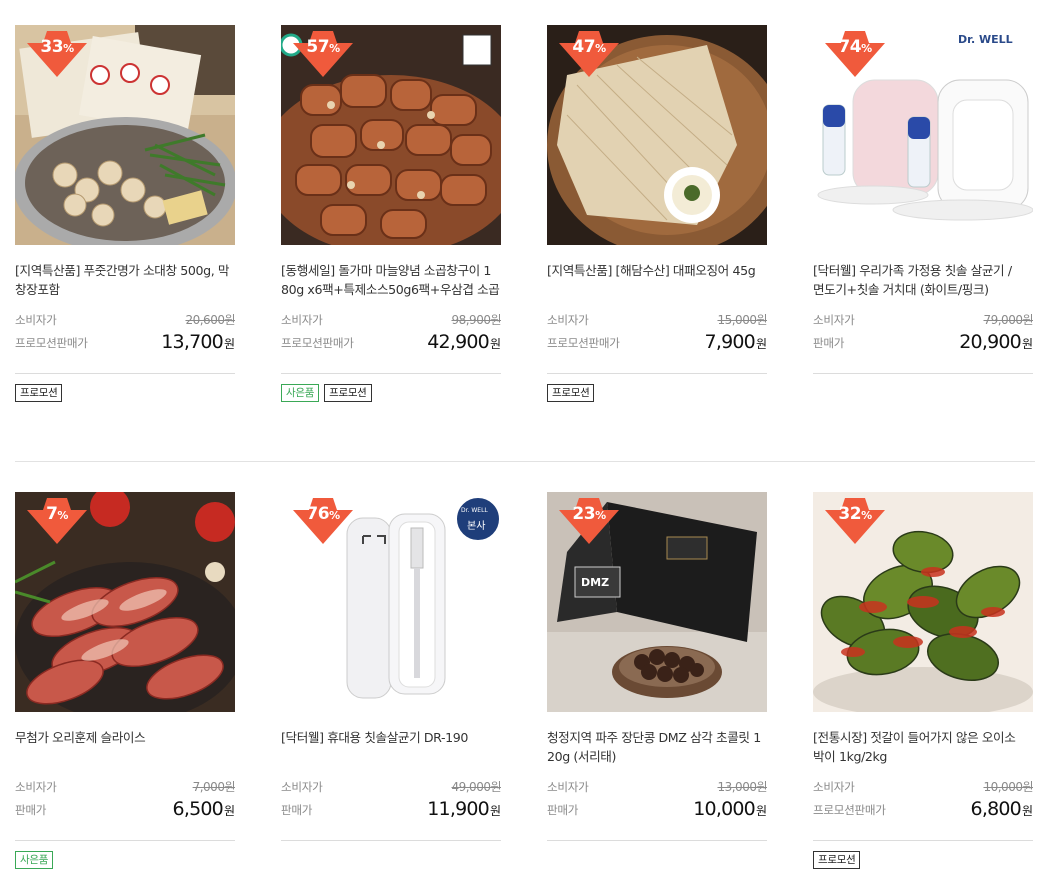 This screenshot has height=889, width=1052. What do you see at coordinates (924, 747) in the screenshot?
I see `product-title: [전통시장] 젓갈이 들어가지 않은 오이소 박이 1kg/2kg` at bounding box center [924, 747].